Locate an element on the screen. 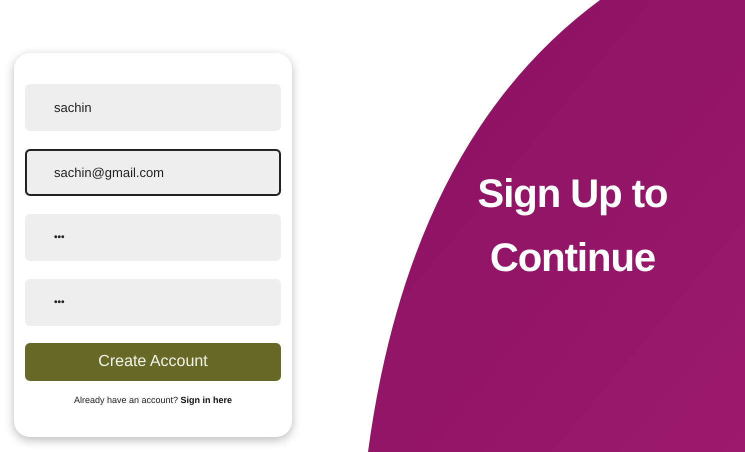  banner-title: Sign Up to Continue is located at coordinates (573, 226).